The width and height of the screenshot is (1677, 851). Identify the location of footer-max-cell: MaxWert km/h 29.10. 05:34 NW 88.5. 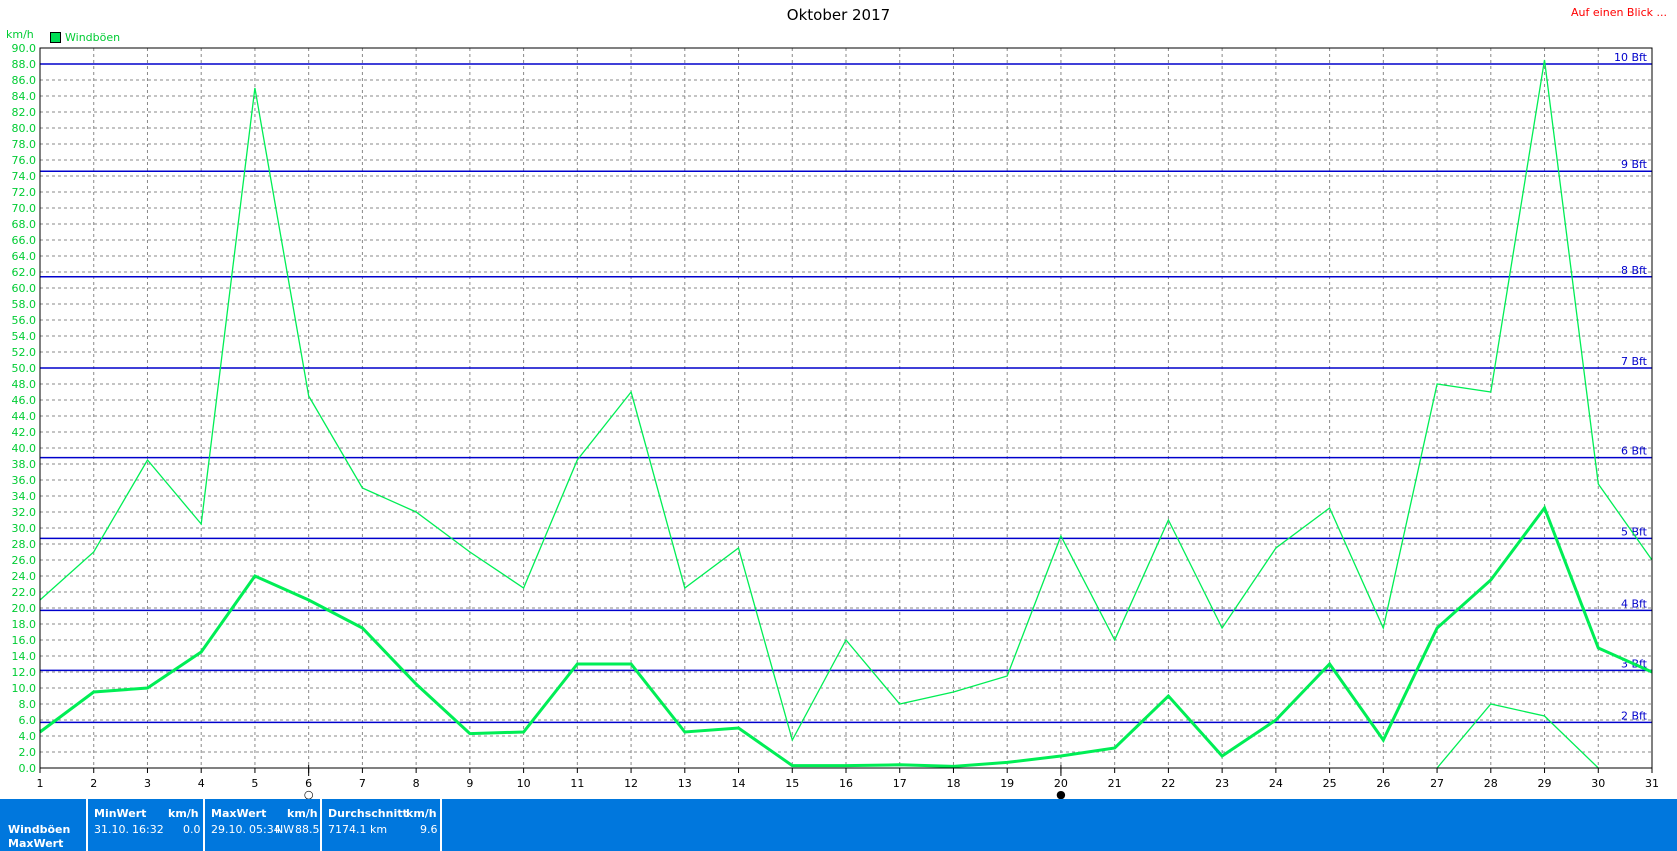
(263, 825).